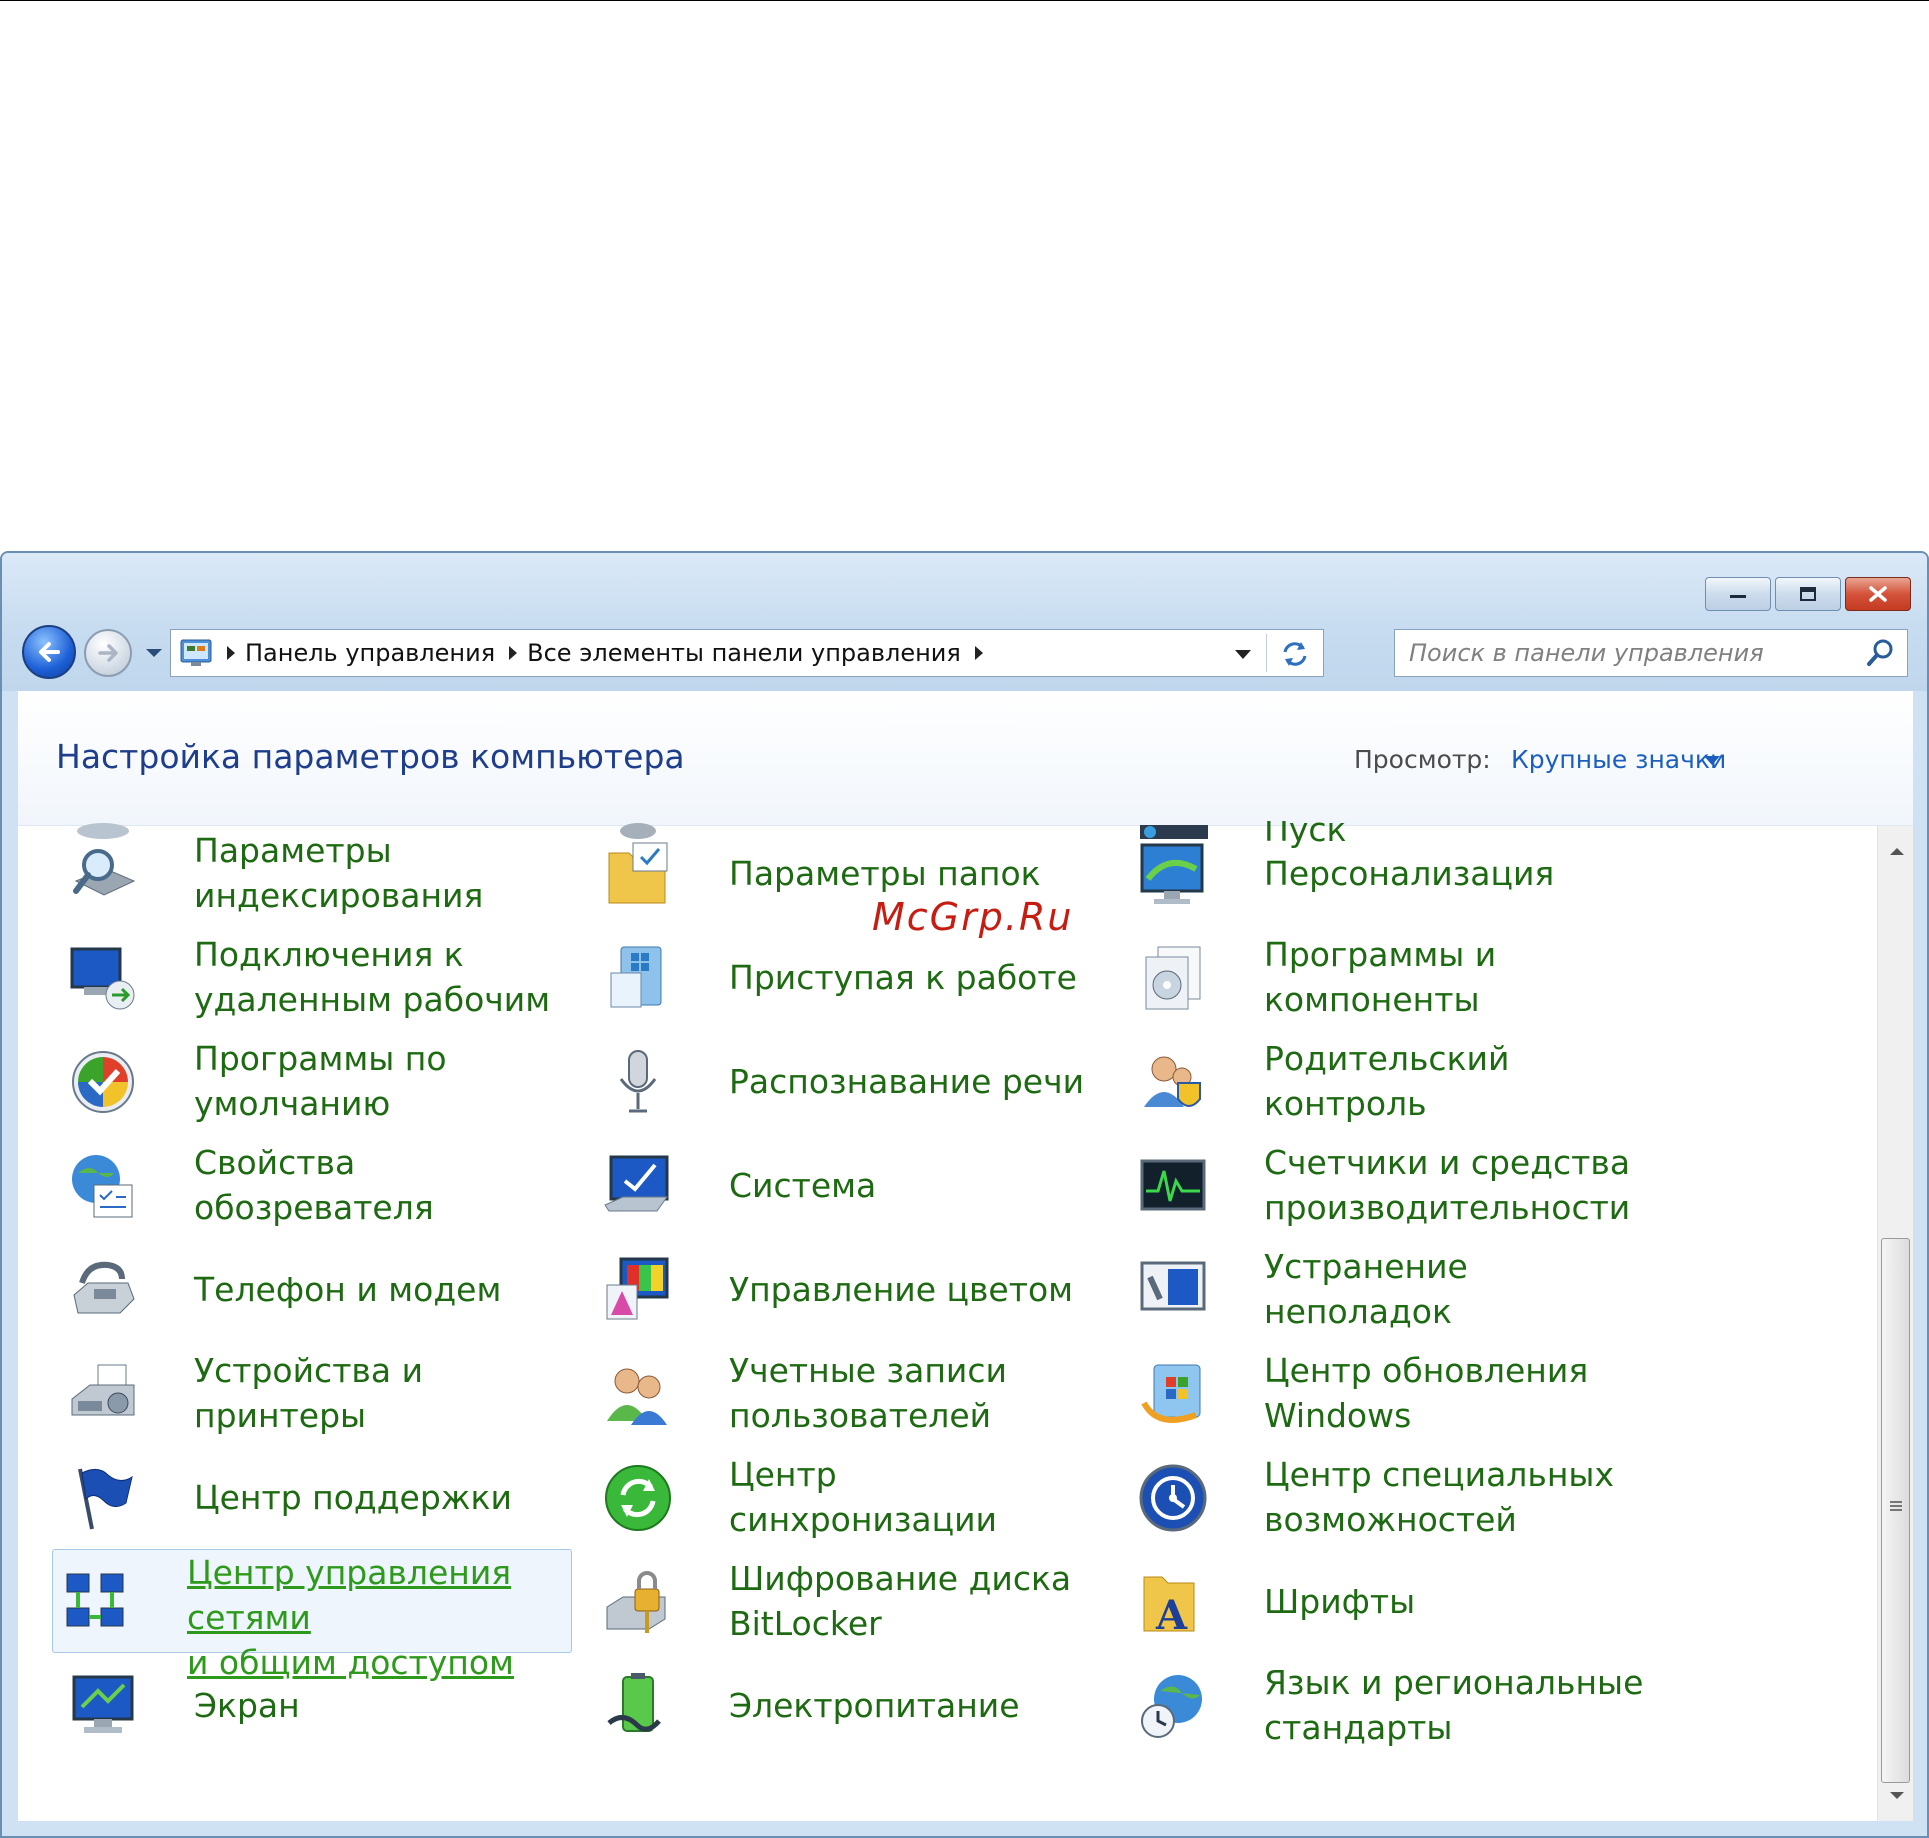 Image resolution: width=1929 pixels, height=1838 pixels. Describe the element at coordinates (1422, 759) in the screenshot. I see `view-label: Просмотр:` at that location.